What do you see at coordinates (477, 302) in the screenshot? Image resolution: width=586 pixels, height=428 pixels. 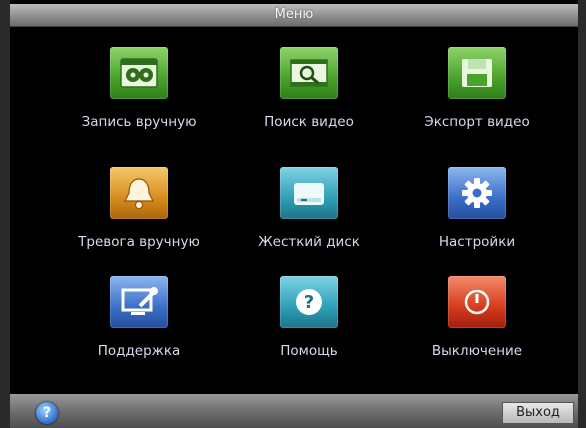 I see `power-icon` at bounding box center [477, 302].